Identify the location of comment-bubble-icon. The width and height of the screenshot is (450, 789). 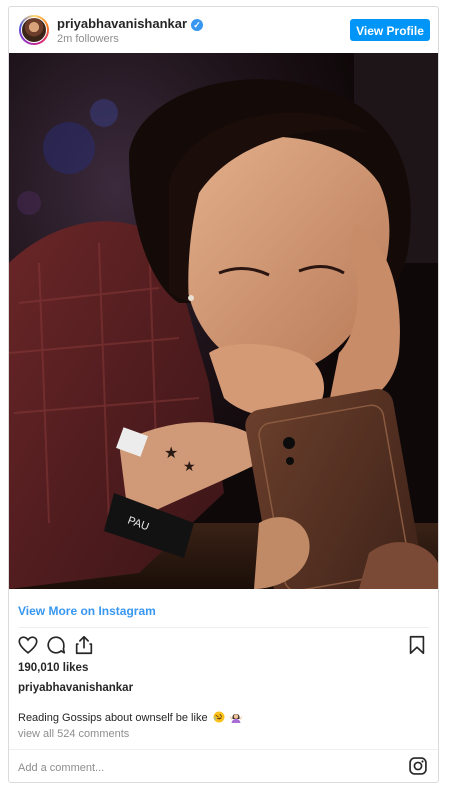
(56, 645).